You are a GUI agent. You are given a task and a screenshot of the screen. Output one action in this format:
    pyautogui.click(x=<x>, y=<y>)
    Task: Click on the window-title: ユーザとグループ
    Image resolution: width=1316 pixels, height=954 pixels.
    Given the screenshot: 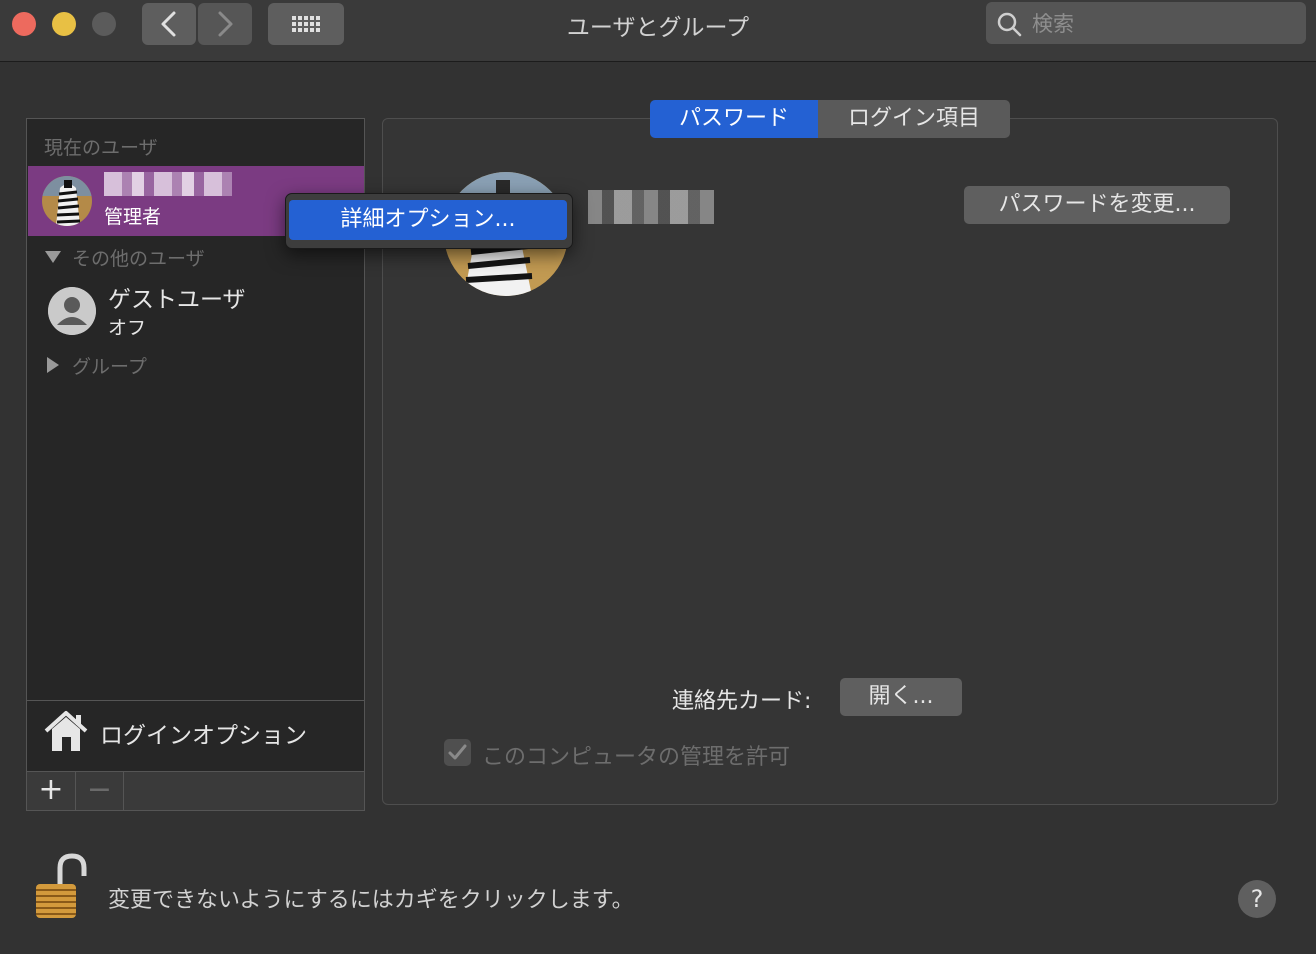 What is the action you would take?
    pyautogui.click(x=658, y=28)
    